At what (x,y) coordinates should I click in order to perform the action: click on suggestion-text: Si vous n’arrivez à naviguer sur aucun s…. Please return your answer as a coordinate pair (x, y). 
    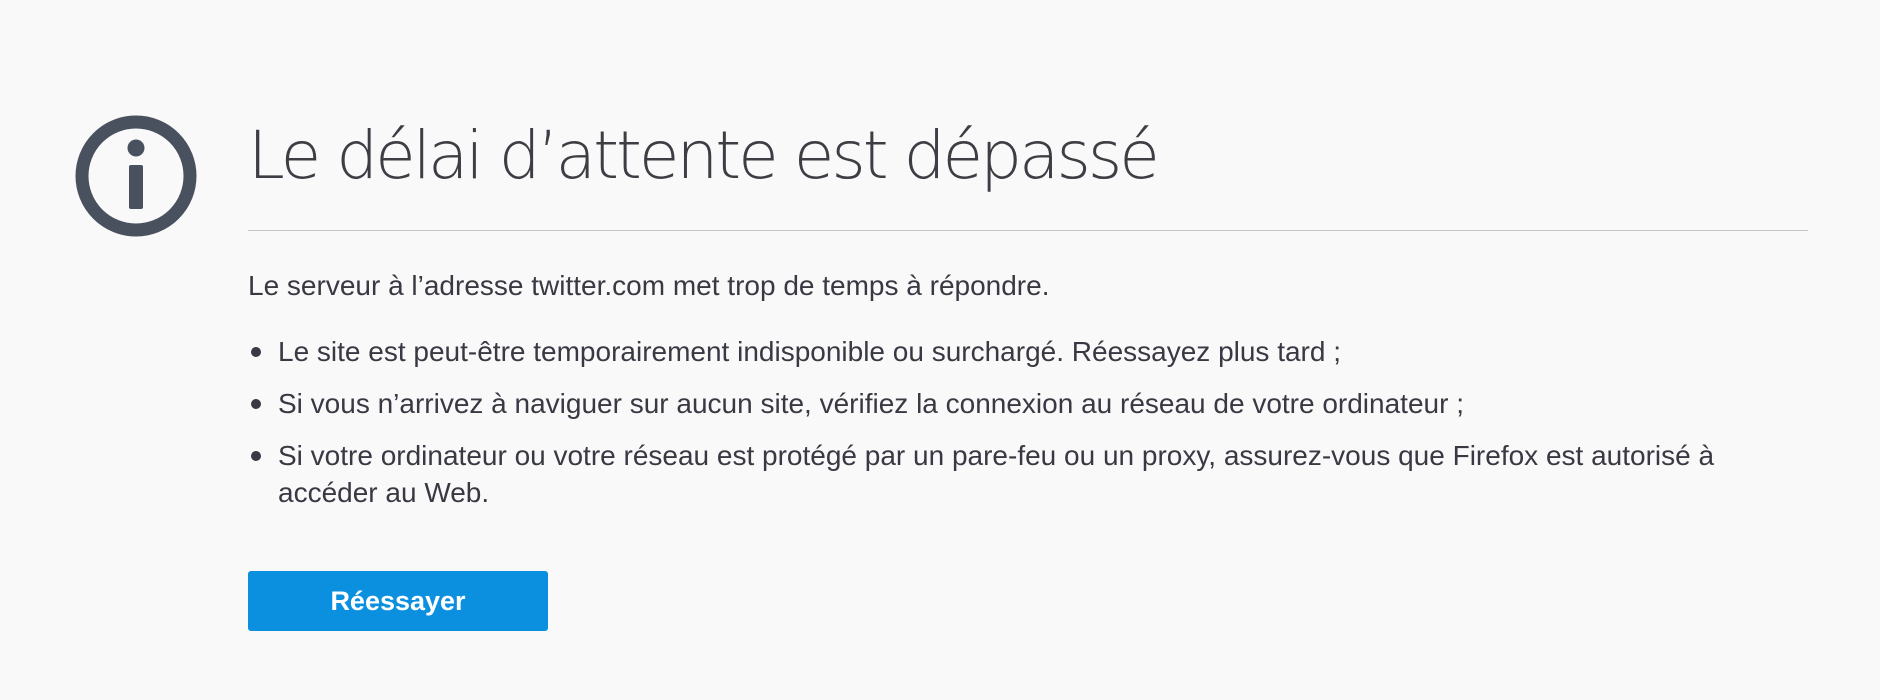
    Looking at the image, I should click on (871, 403).